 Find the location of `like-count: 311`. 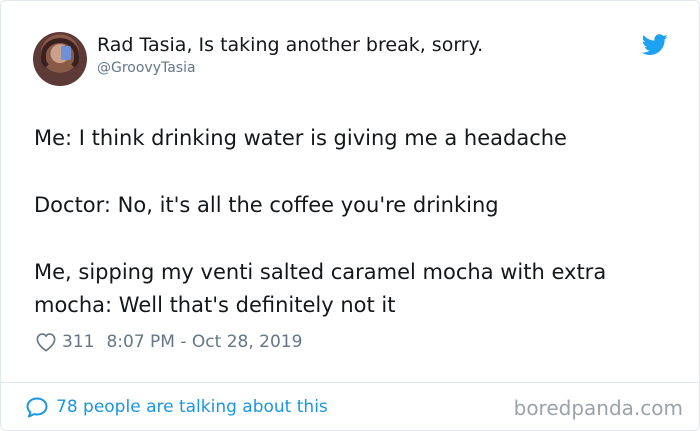

like-count: 311 is located at coordinates (78, 342).